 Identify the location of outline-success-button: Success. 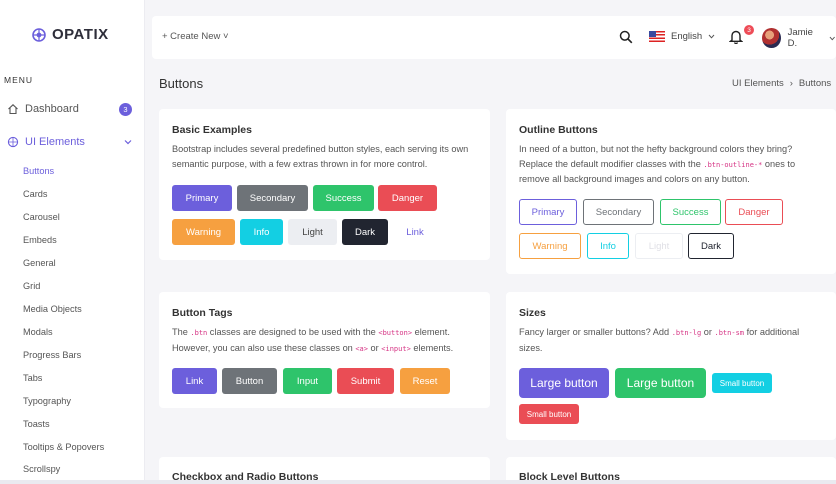
(690, 212).